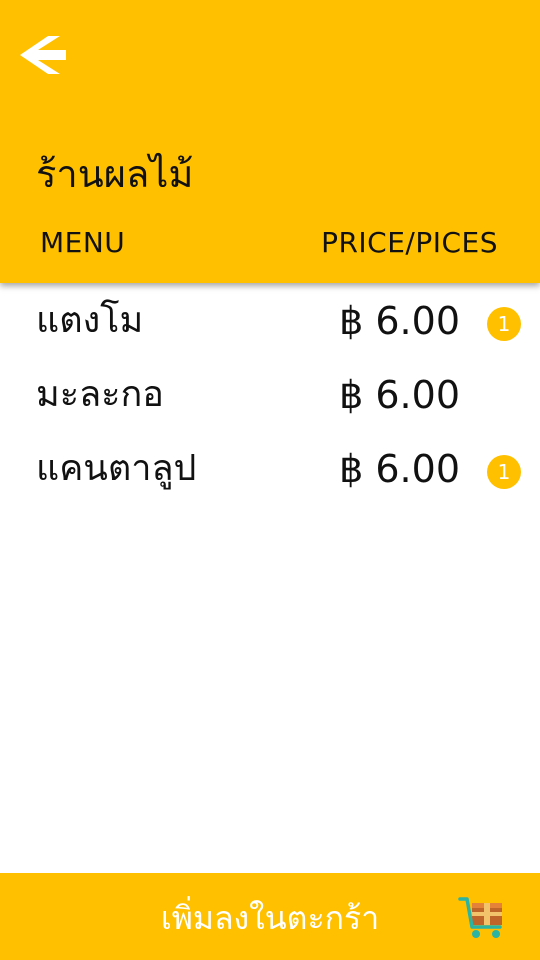  I want to click on page-title: ร้านผลไม้, so click(115, 174).